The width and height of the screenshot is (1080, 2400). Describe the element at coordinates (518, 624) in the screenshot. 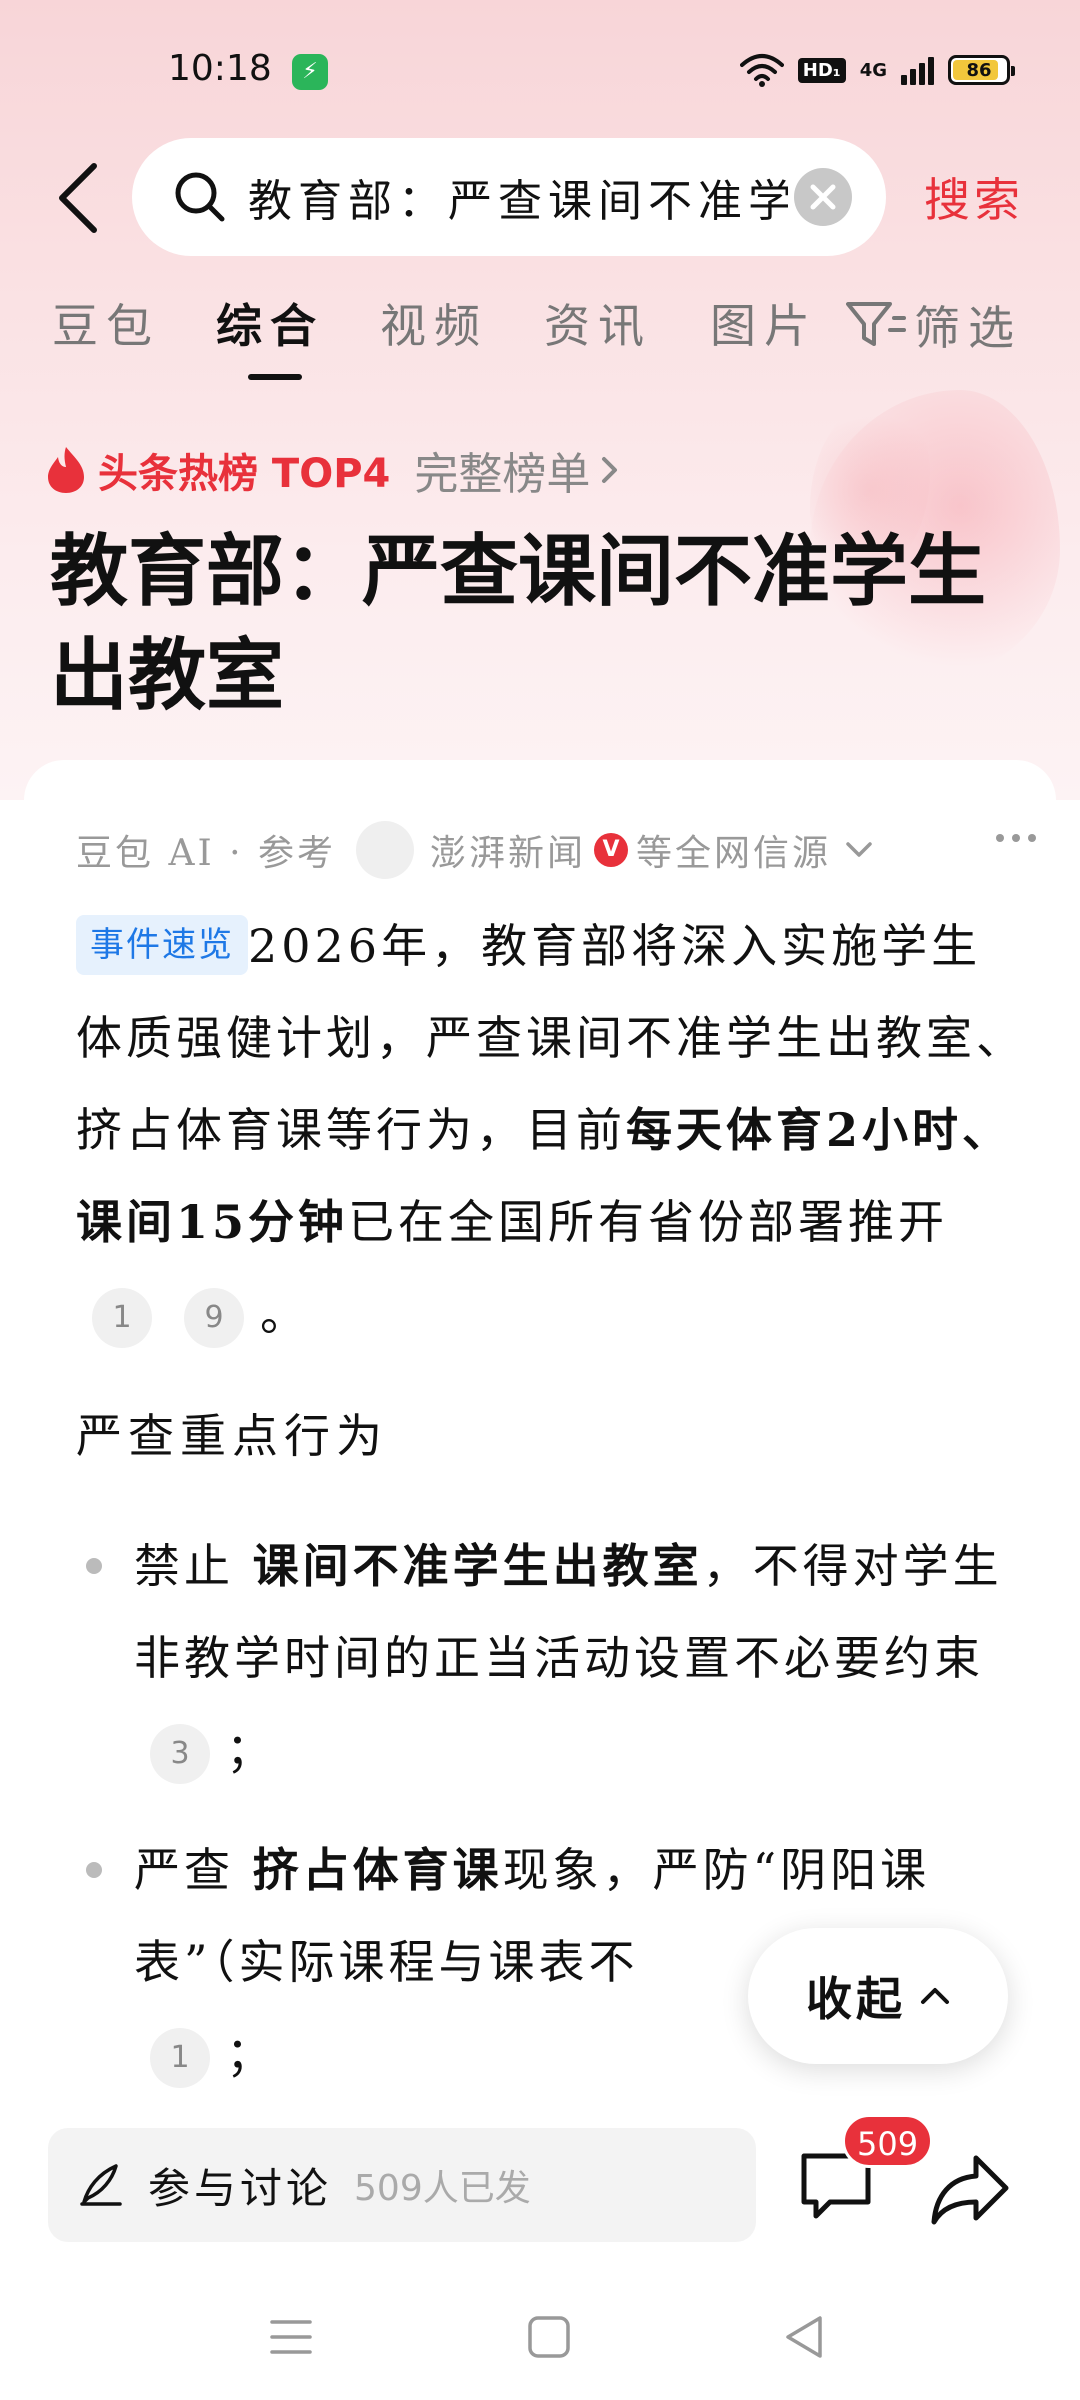

I see `page-title: 教育部：严查课间不准学生出教室` at that location.